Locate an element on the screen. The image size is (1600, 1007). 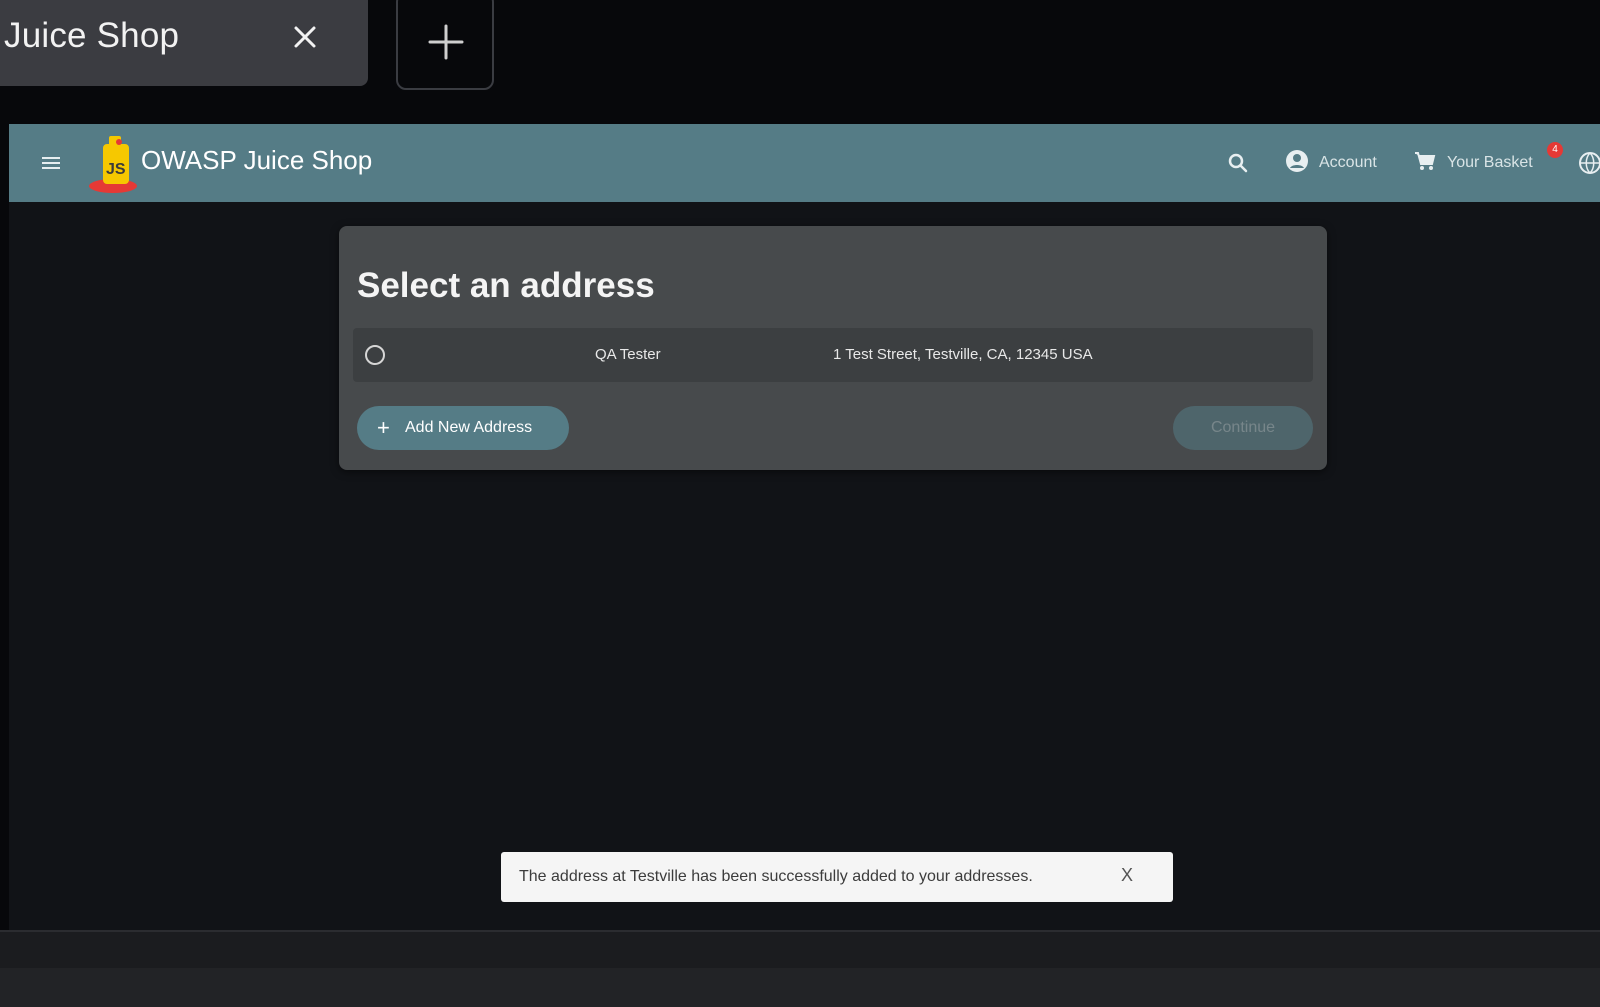
continue-button: Continue is located at coordinates (1243, 428).